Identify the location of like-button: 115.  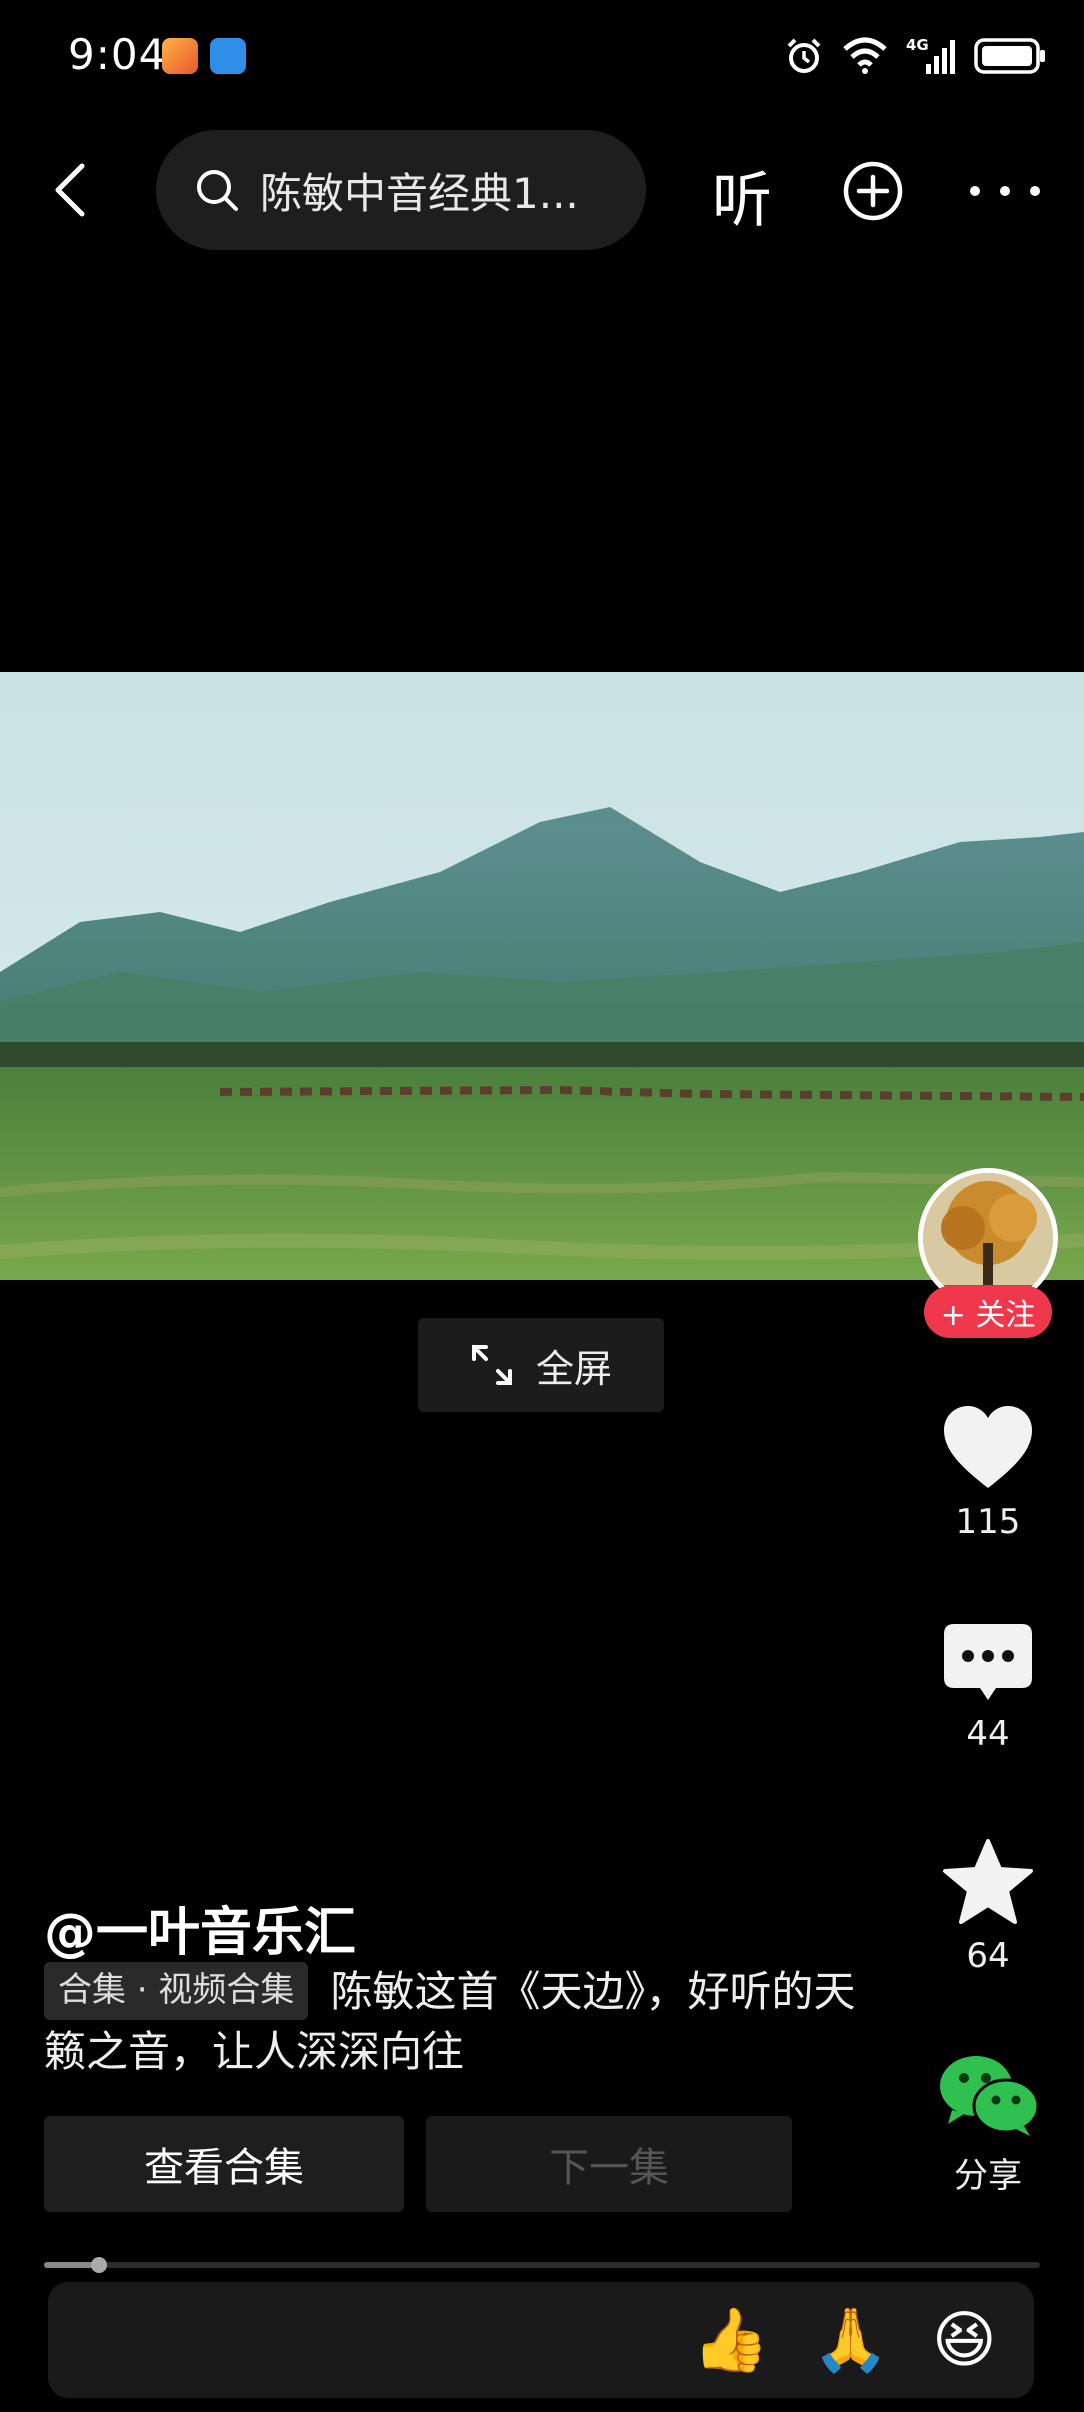
(988, 1473).